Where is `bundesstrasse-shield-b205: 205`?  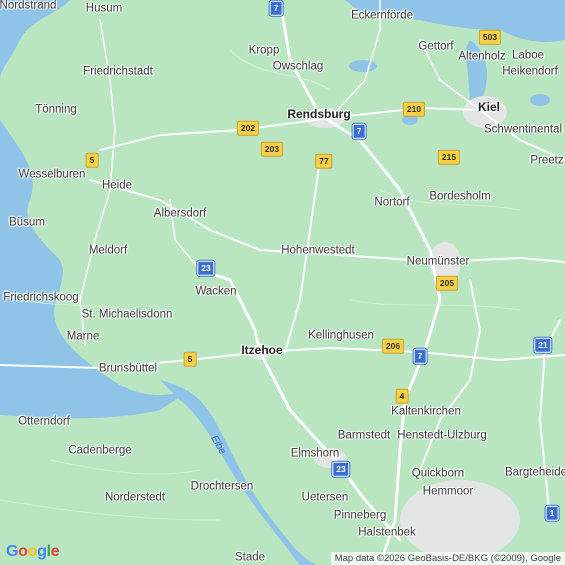 bundesstrasse-shield-b205: 205 is located at coordinates (447, 283).